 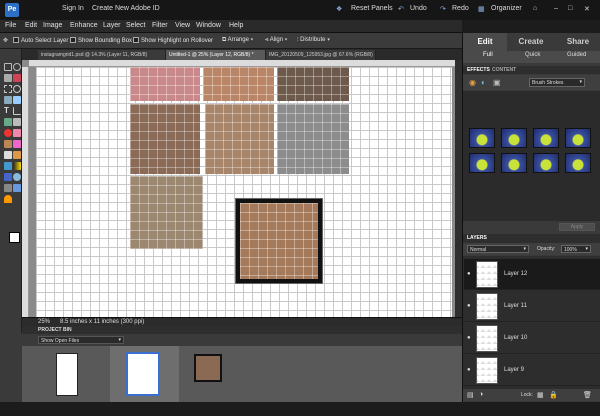 I want to click on sign-in-link: Sign In, so click(x=73, y=8).